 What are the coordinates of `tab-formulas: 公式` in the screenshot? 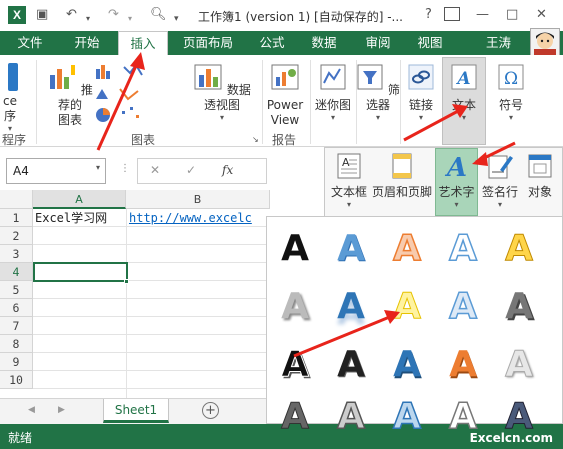 It's located at (272, 43).